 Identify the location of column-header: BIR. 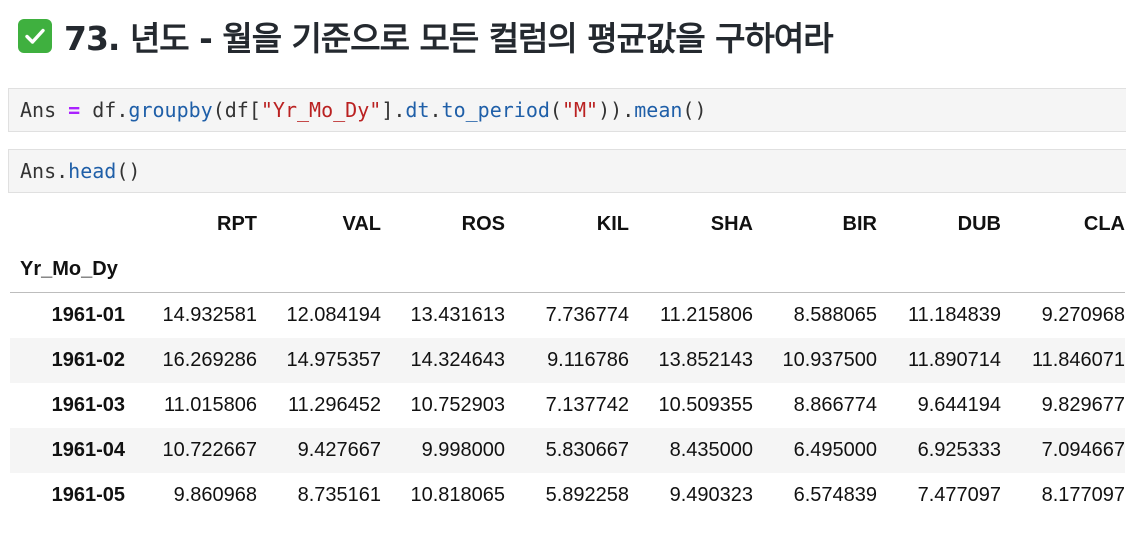
(859, 224).